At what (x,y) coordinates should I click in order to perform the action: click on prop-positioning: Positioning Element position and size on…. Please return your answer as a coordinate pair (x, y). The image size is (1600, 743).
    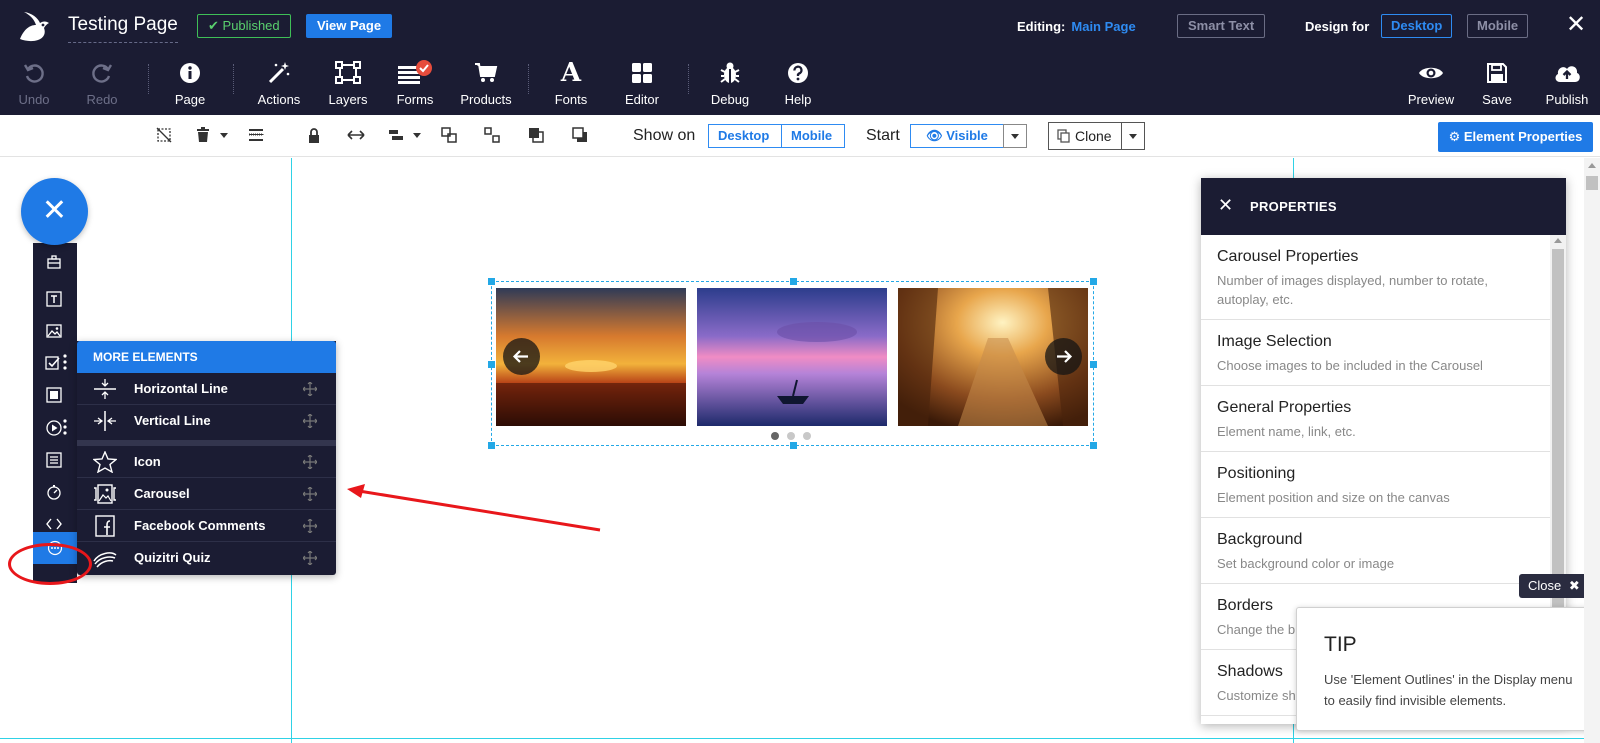
    Looking at the image, I should click on (1375, 485).